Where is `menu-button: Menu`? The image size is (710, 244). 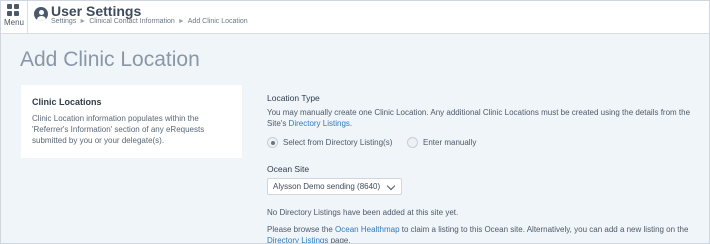
menu-button: Menu is located at coordinates (14, 17).